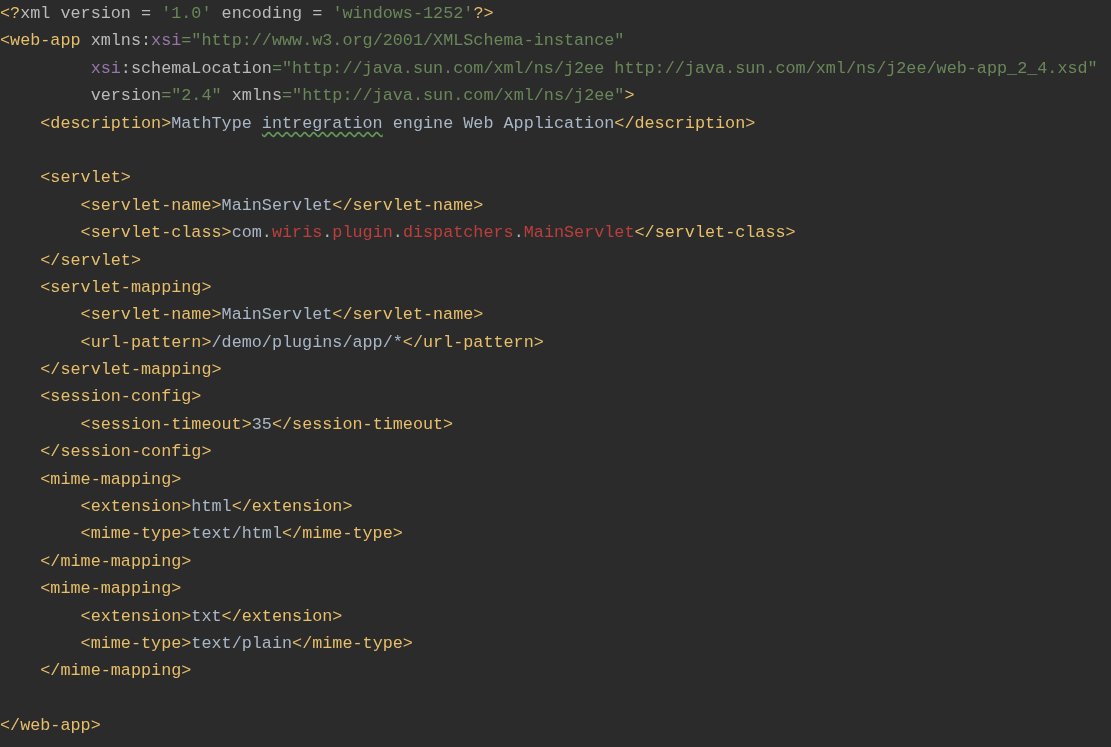 The image size is (1111, 747). Describe the element at coordinates (90, 260) in the screenshot. I see `code-line: </servlet>` at that location.